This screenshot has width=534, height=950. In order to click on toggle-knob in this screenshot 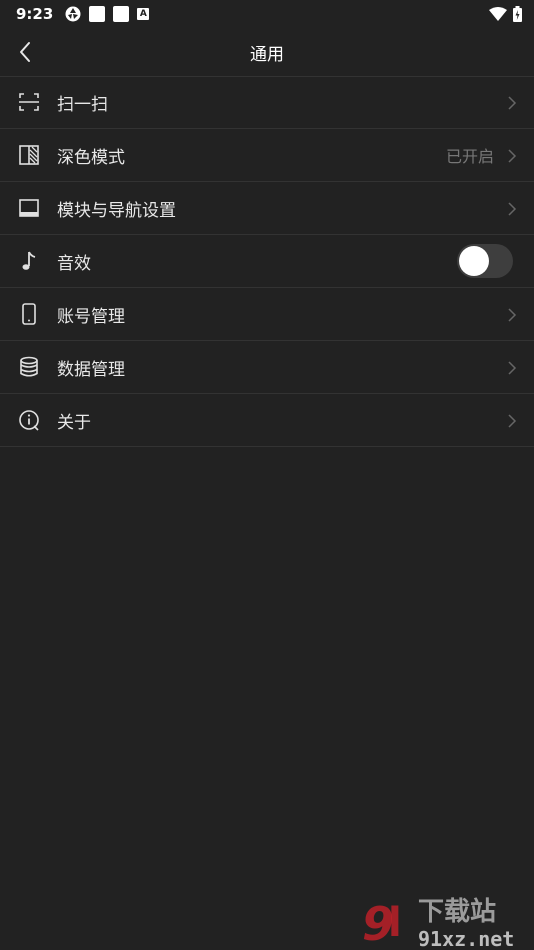, I will do `click(474, 261)`.